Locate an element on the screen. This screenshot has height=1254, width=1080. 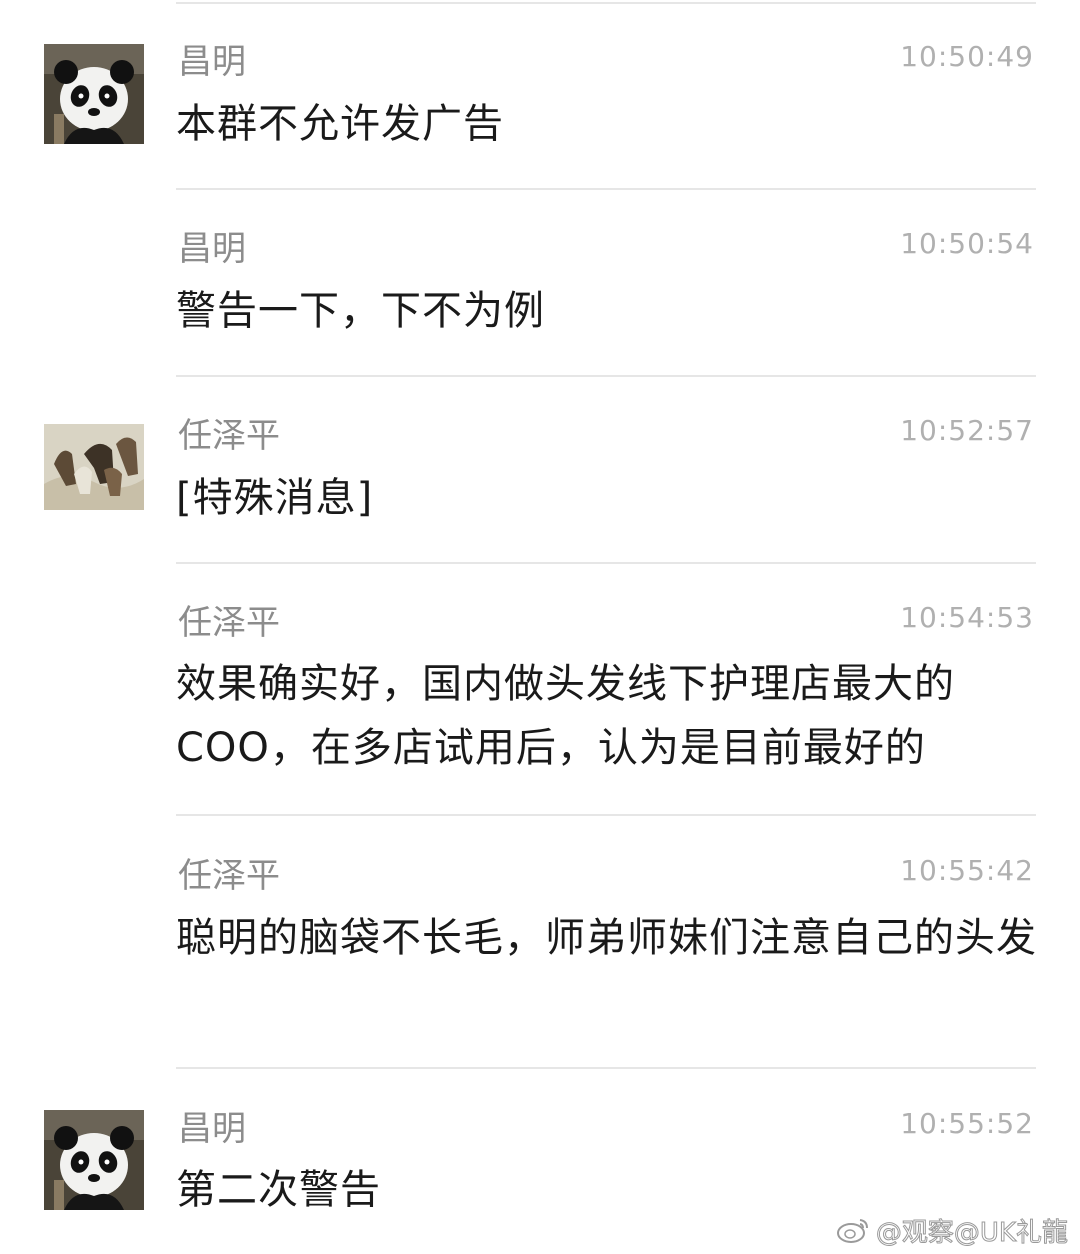
message-timestamp: 10:55:52 is located at coordinates (967, 1123).